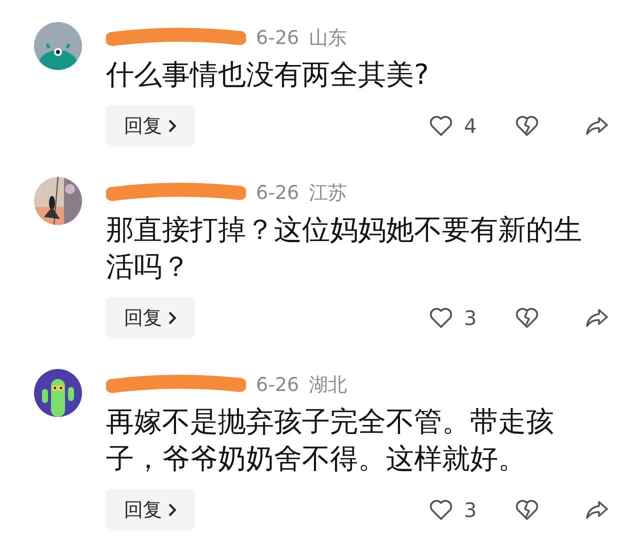  I want to click on comment-text: 什么事情也没有两全其美?, so click(268, 75).